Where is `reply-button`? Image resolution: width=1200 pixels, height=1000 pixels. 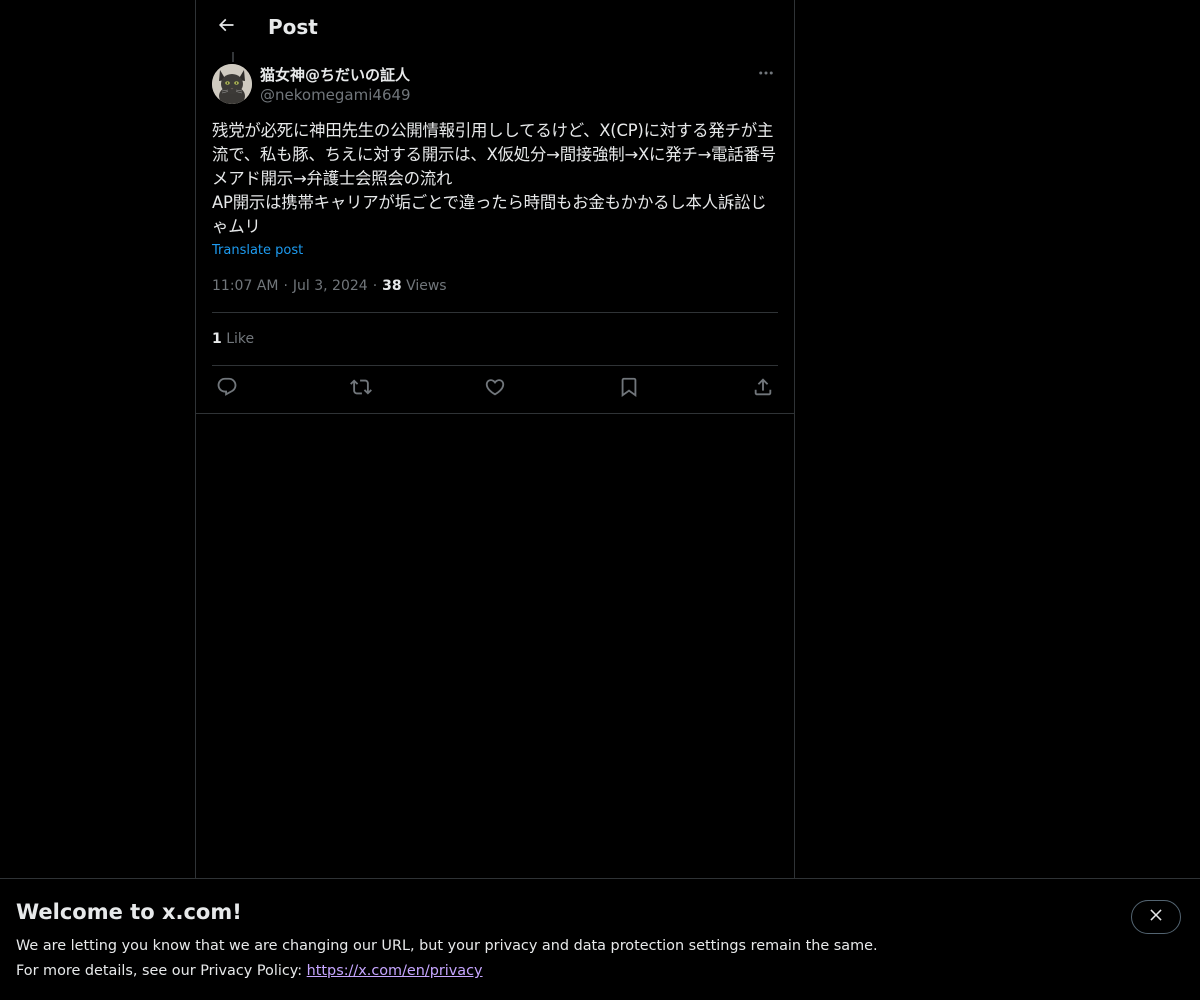 reply-button is located at coordinates (227, 389).